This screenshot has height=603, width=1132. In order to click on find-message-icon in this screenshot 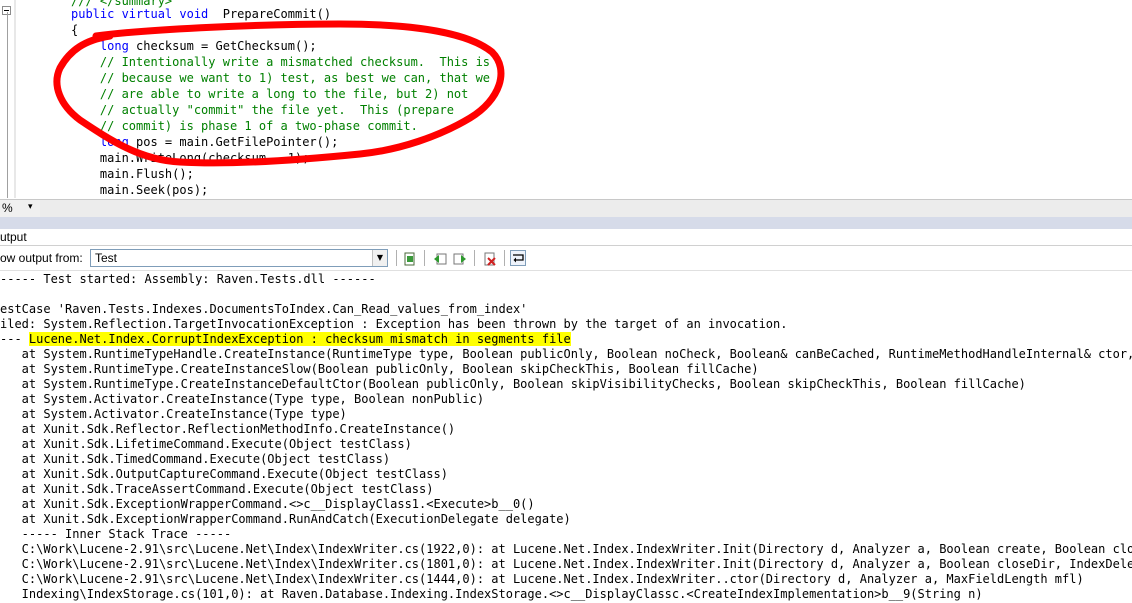, I will do `click(409, 259)`.